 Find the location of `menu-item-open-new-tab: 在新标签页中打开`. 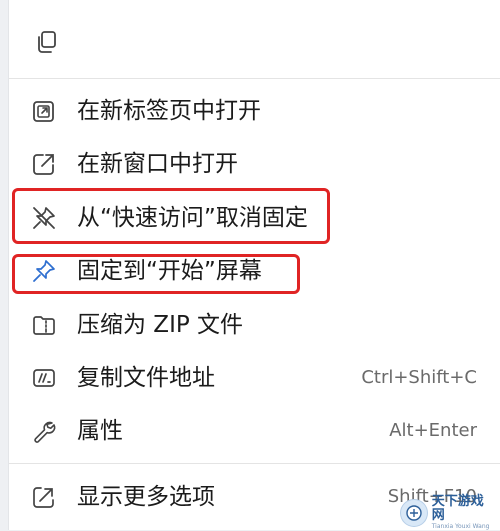

menu-item-open-new-tab: 在新标签页中打开 is located at coordinates (254, 111).